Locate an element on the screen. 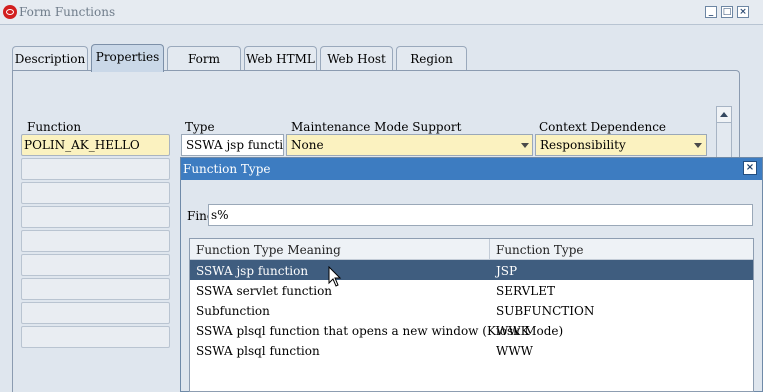  list-item-type: SUBFUNCTION is located at coordinates (545, 311).